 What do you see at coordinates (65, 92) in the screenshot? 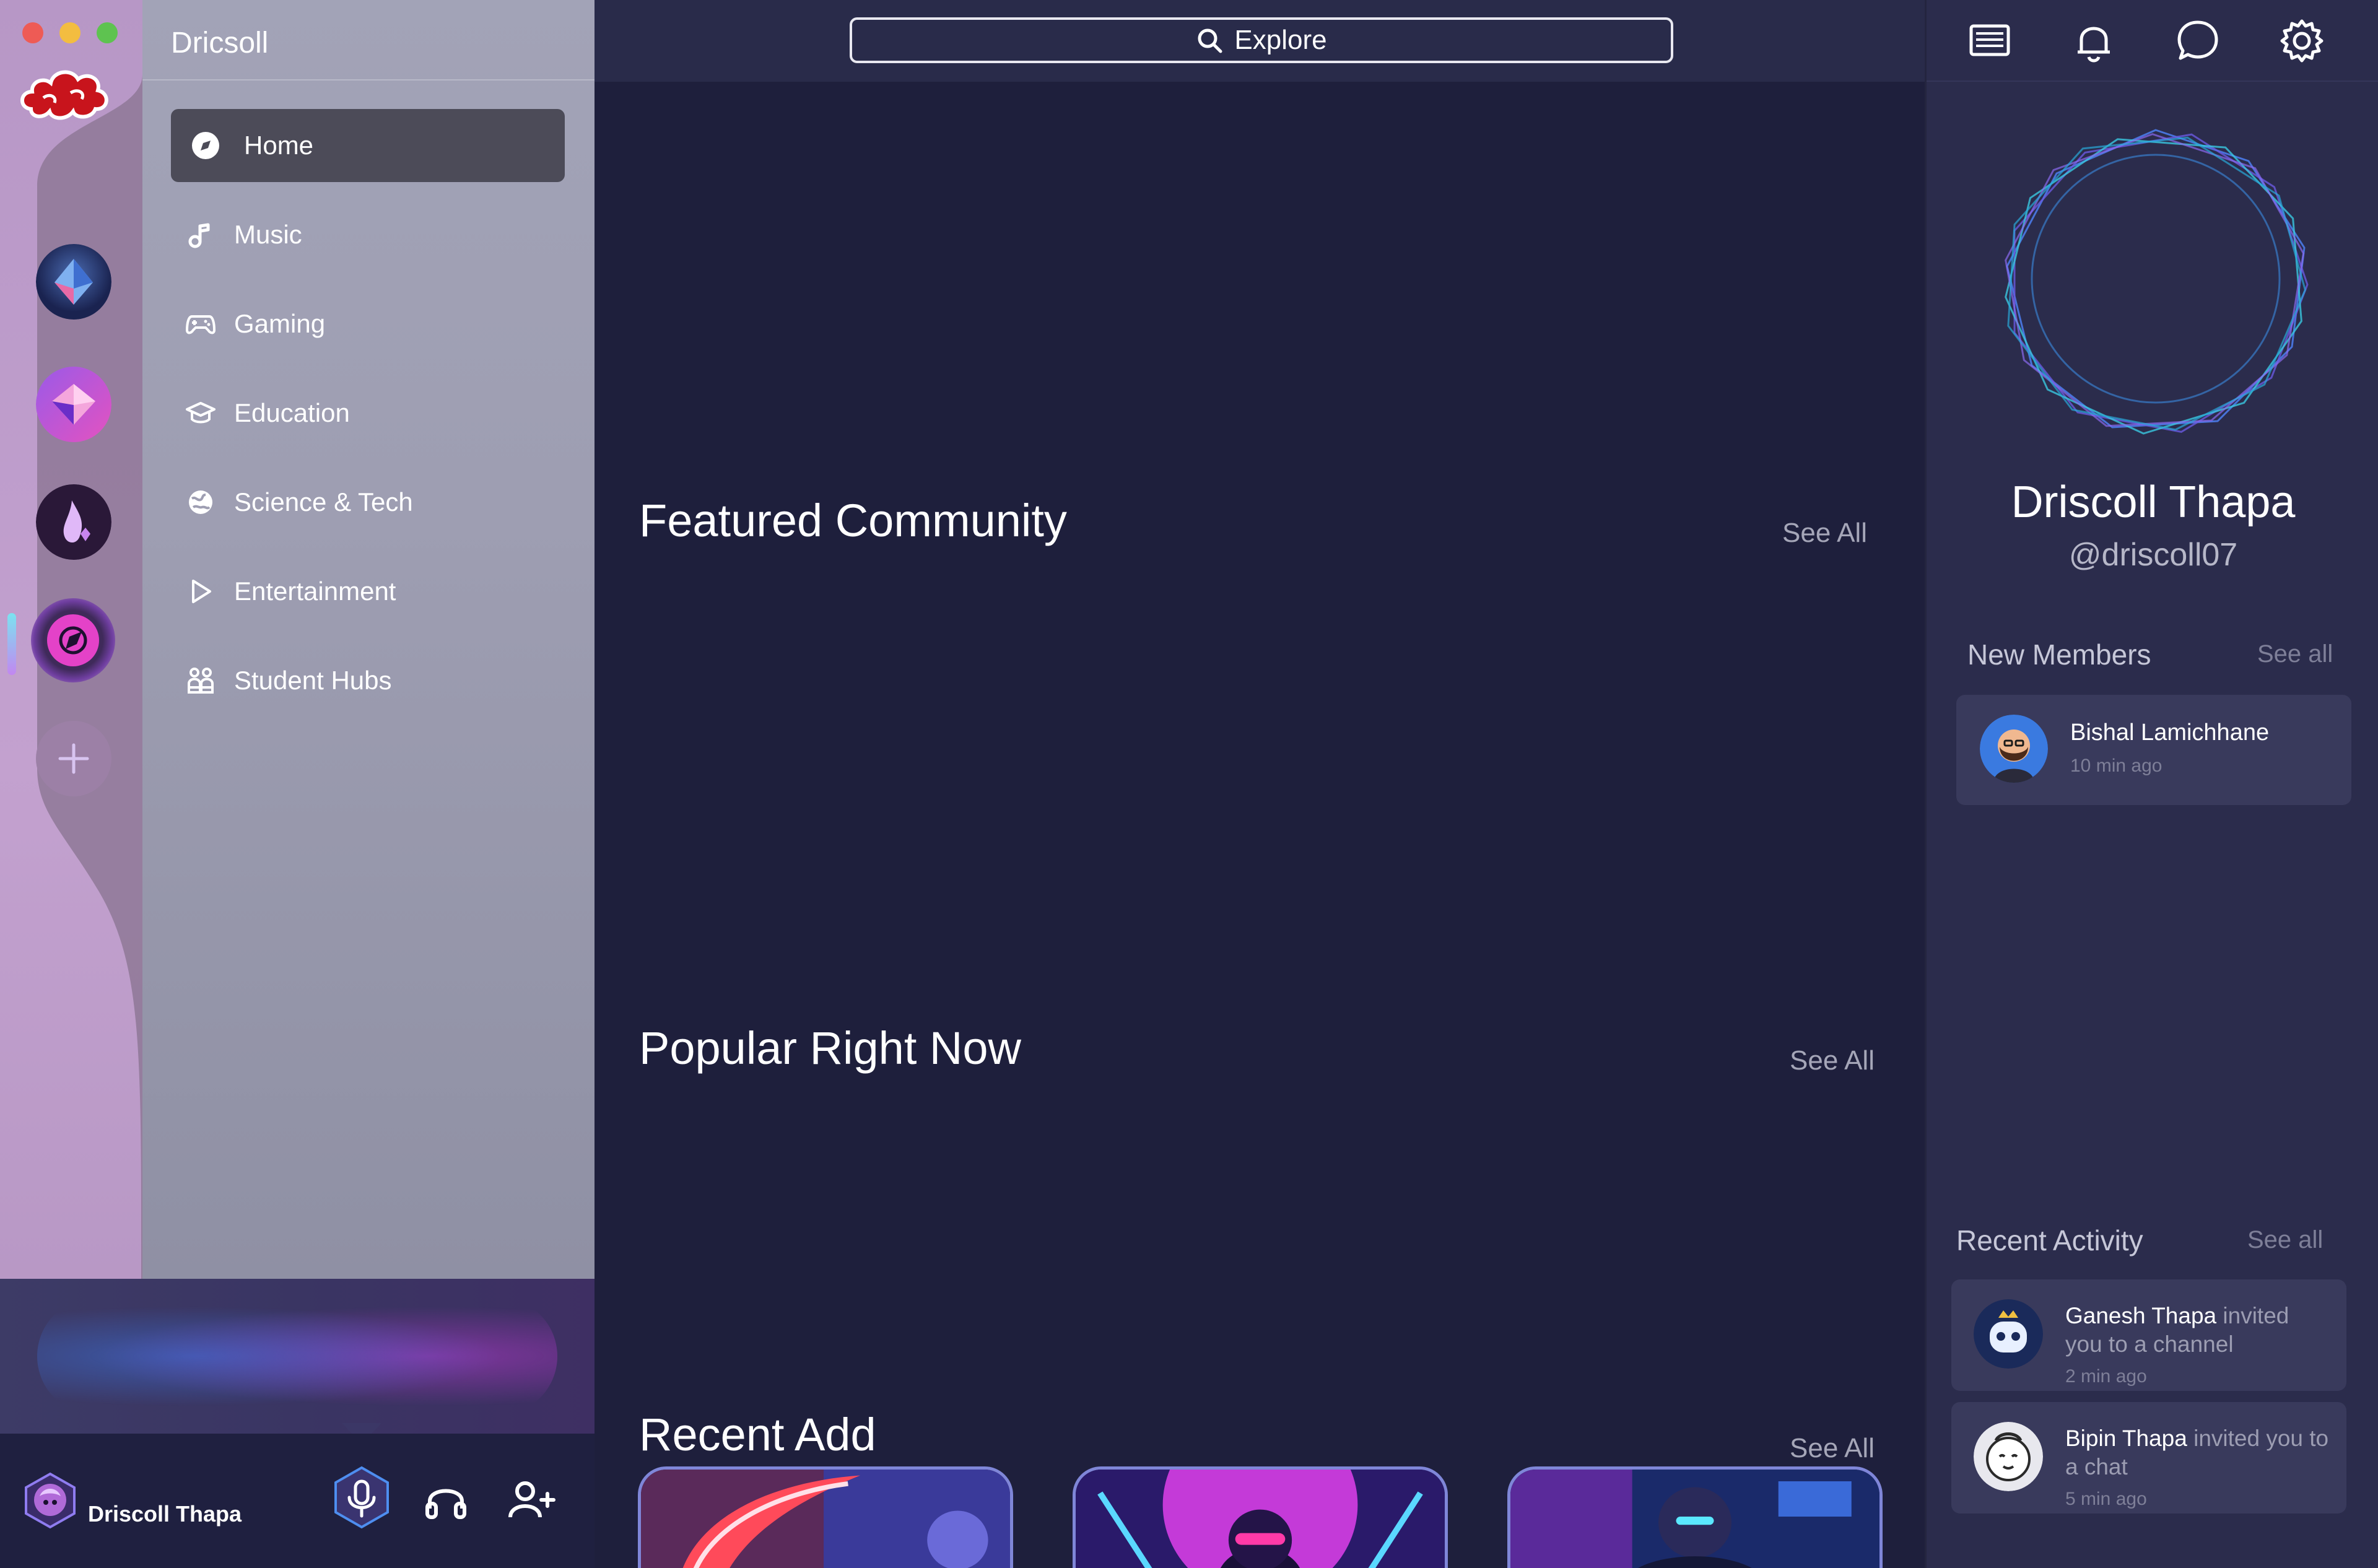
I see `cloud-logo-icon` at bounding box center [65, 92].